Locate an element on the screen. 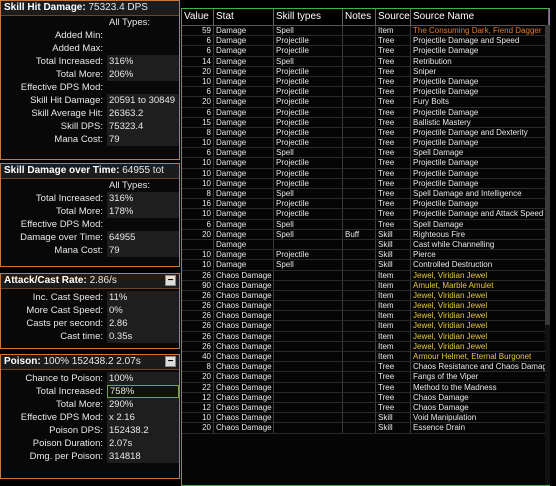 The width and height of the screenshot is (556, 486). table-row: 16 Damage Projectile Tree Projectile Damage is located at coordinates (365, 204).